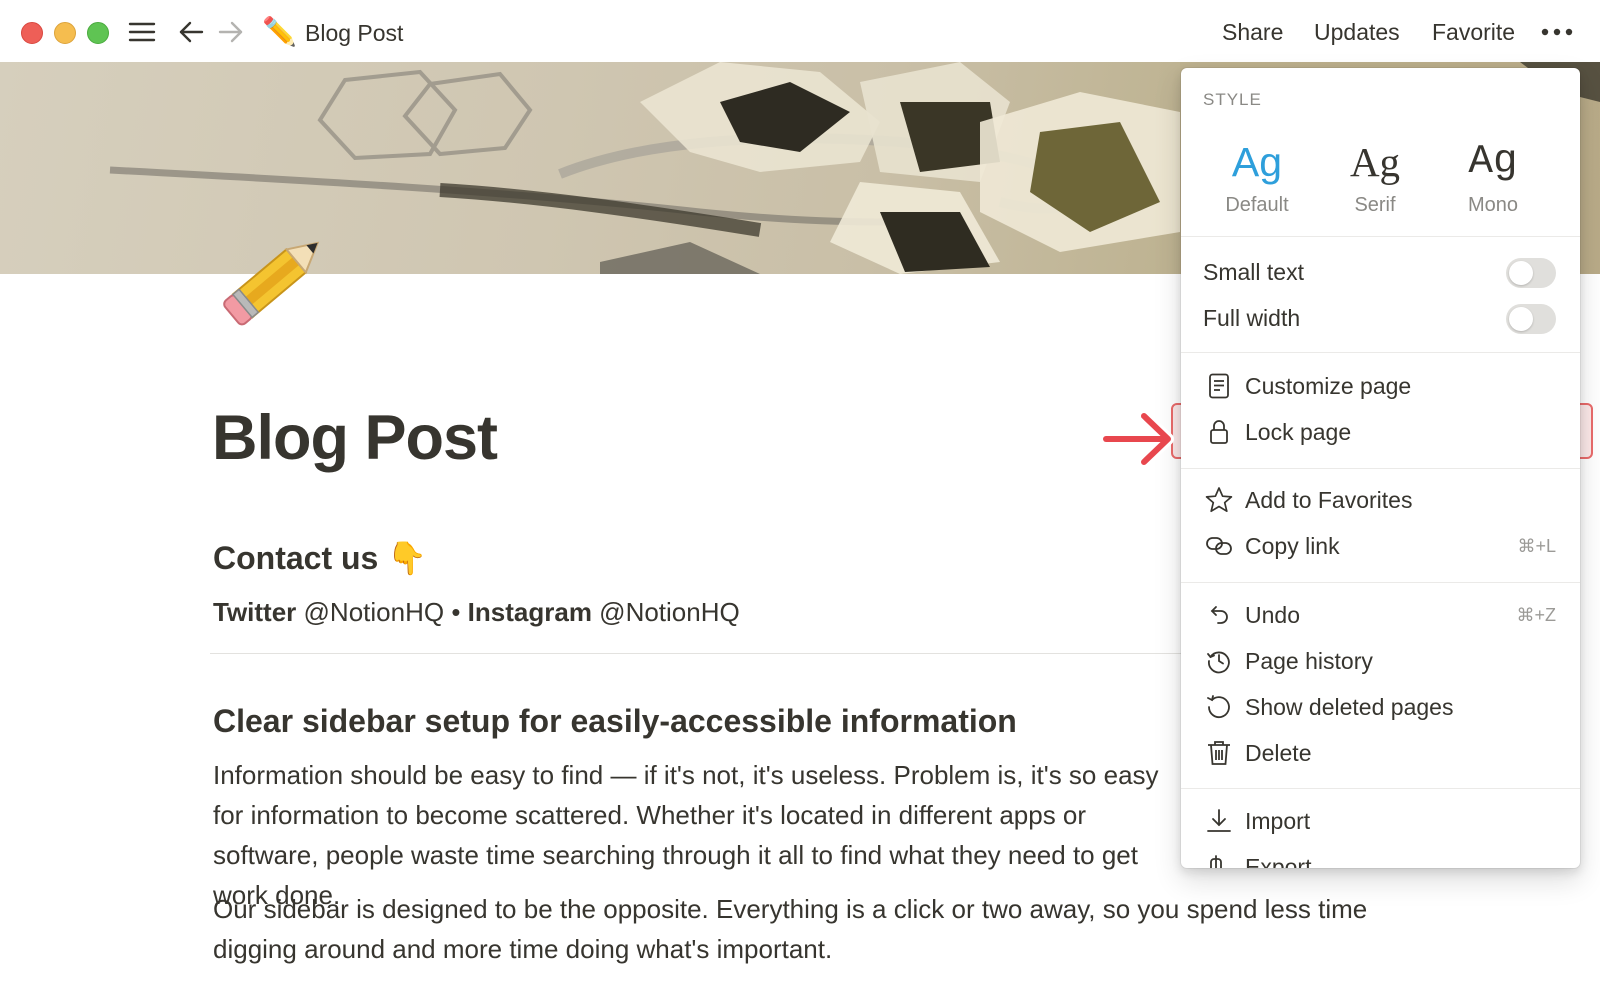  What do you see at coordinates (1493, 162) in the screenshot?
I see `font-sample-mono: Ag` at bounding box center [1493, 162].